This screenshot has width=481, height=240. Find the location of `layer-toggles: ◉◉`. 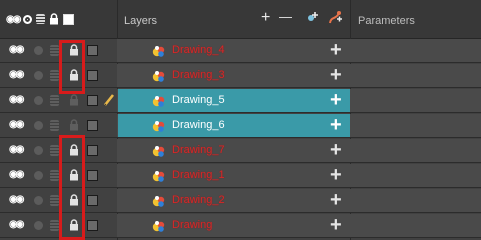

layer-toggles: ◉◉ is located at coordinates (58, 125).